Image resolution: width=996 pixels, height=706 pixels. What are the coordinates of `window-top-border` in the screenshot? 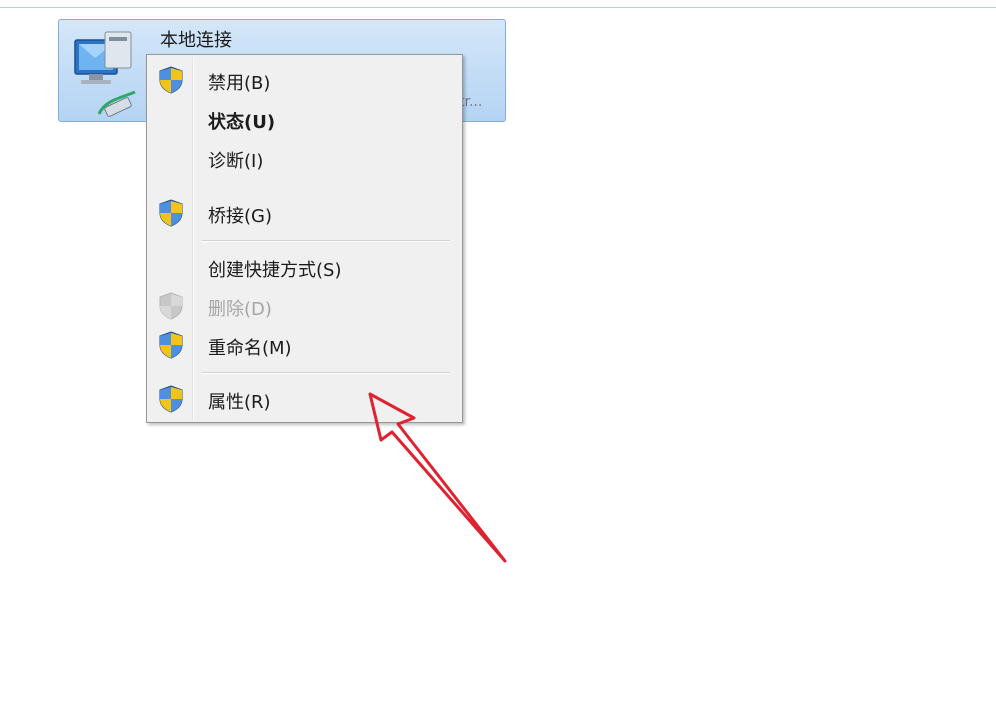 It's located at (498, 4).